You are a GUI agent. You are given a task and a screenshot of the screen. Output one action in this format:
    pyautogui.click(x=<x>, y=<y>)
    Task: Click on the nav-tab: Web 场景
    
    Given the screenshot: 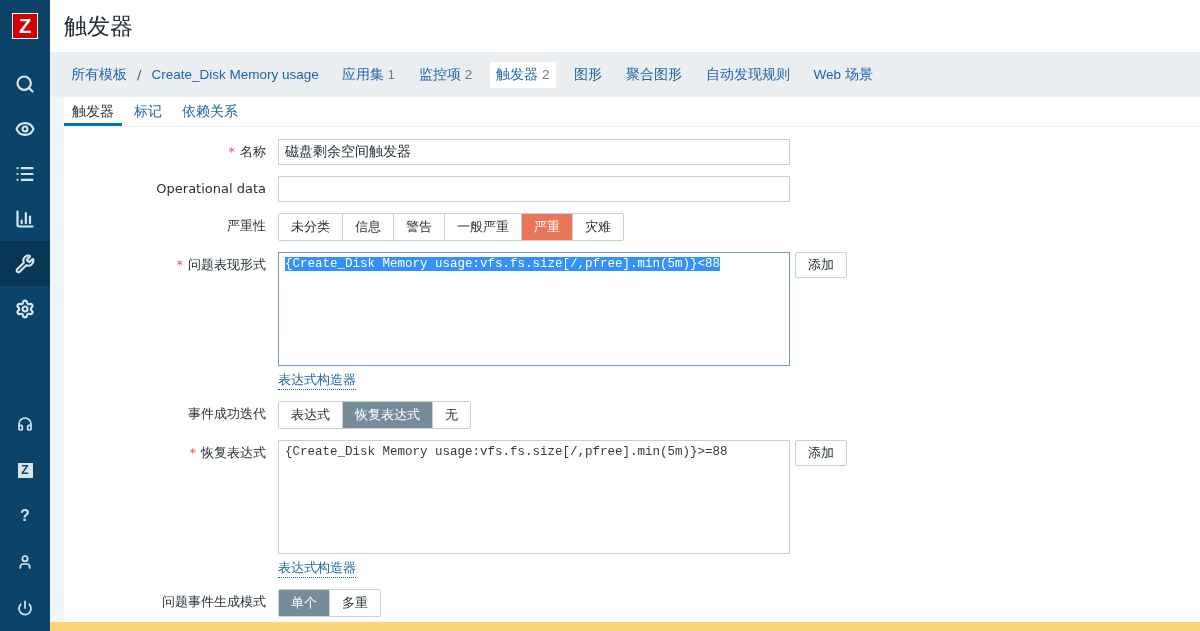 What is the action you would take?
    pyautogui.click(x=843, y=74)
    